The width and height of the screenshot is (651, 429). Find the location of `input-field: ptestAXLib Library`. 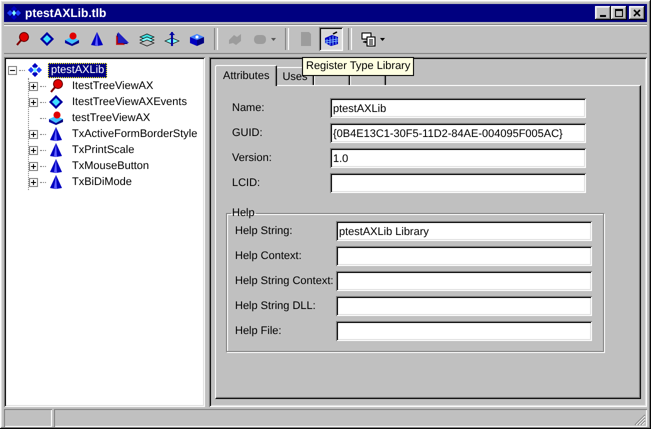

input-field: ptestAXLib Library is located at coordinates (464, 231).